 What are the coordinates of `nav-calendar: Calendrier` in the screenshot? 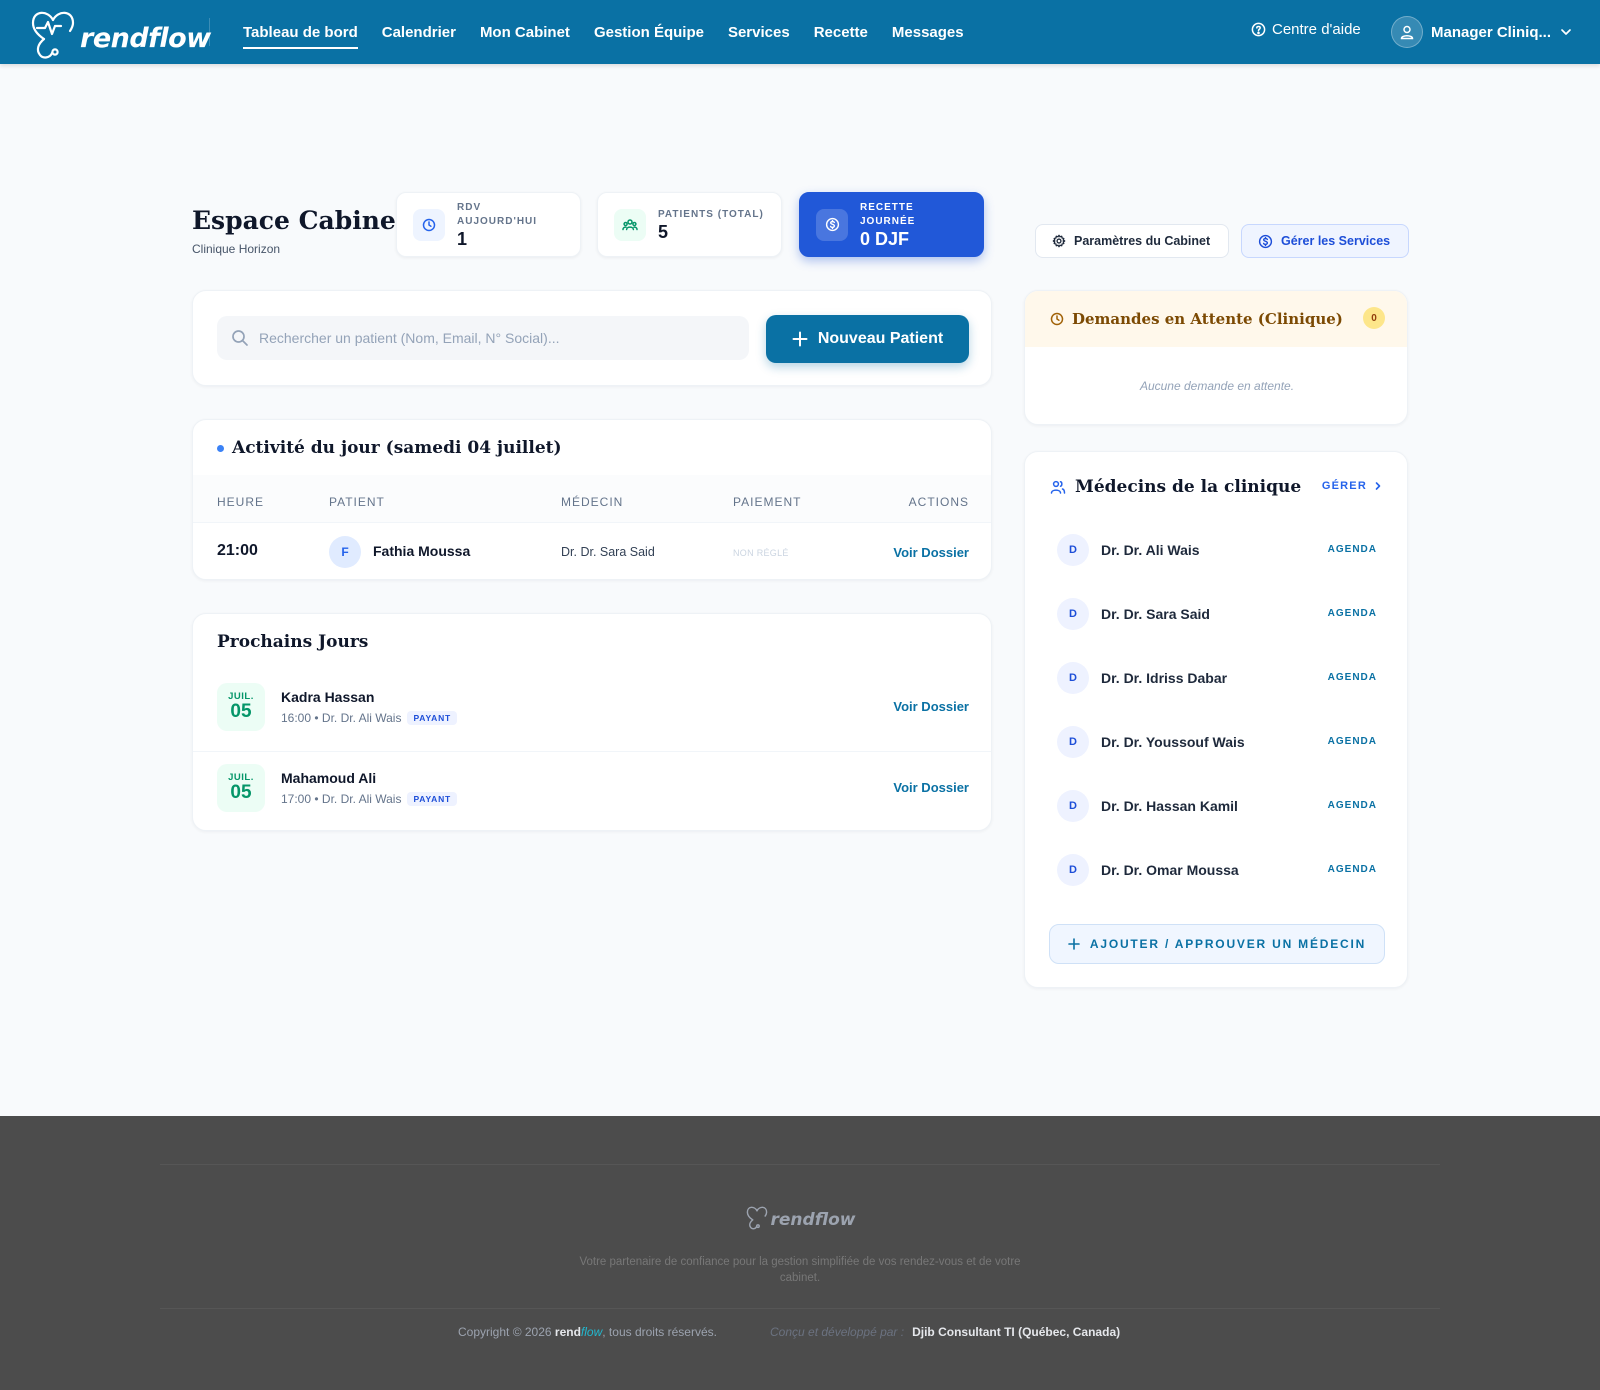 It's located at (419, 32).